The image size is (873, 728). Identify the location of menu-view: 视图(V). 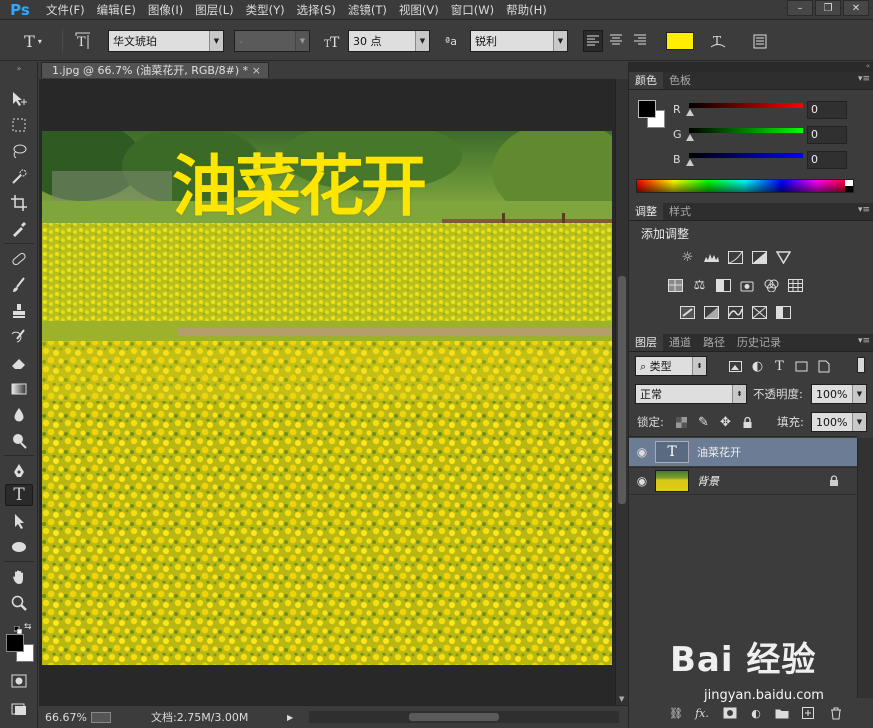
(419, 10).